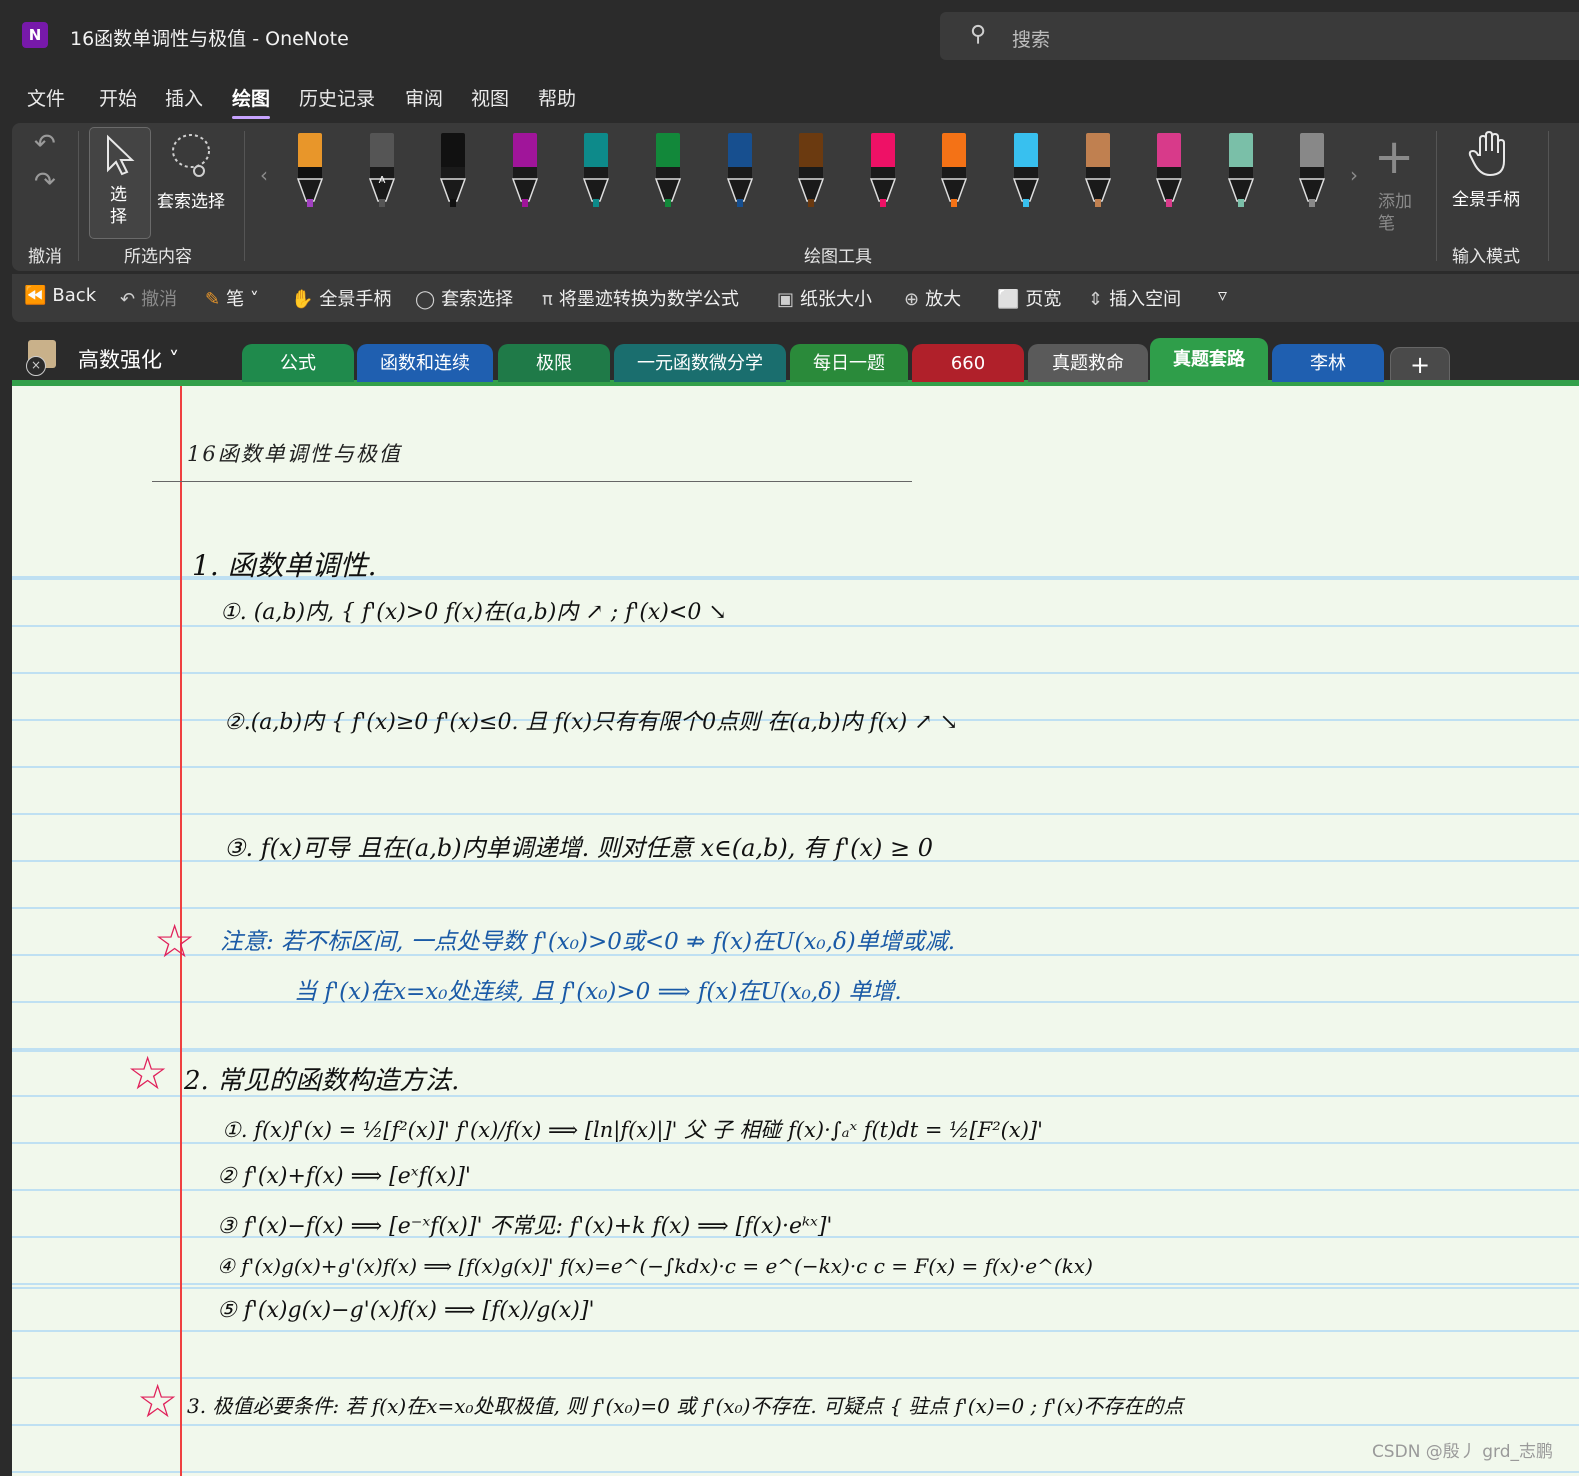 This screenshot has width=1579, height=1476. Describe the element at coordinates (264, 175) in the screenshot. I see `chevron-left-icon: ‹` at that location.